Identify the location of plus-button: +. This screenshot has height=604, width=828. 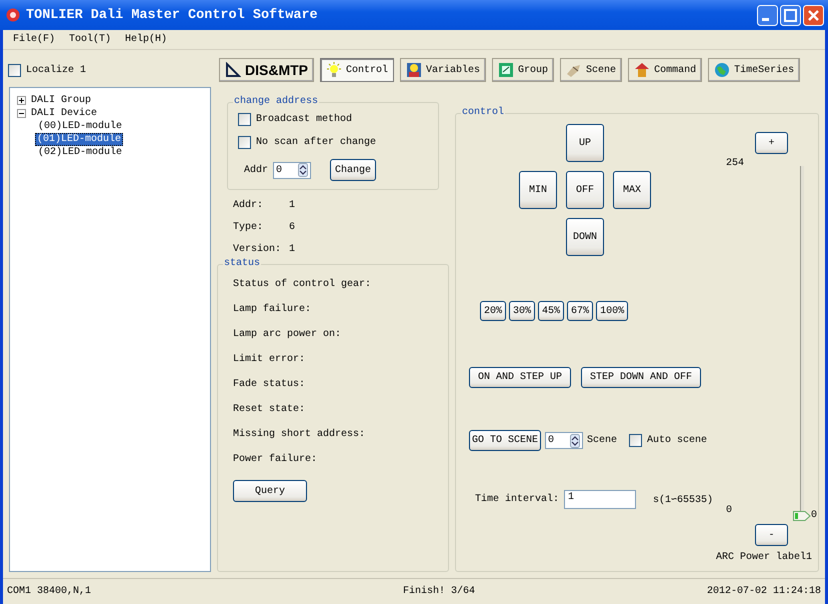
(771, 143).